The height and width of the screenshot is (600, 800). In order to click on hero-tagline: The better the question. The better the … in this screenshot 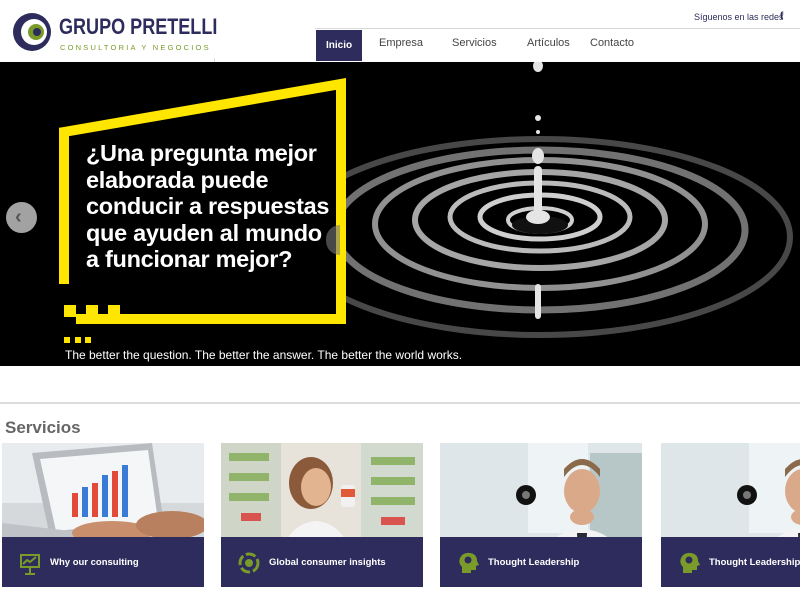, I will do `click(264, 355)`.